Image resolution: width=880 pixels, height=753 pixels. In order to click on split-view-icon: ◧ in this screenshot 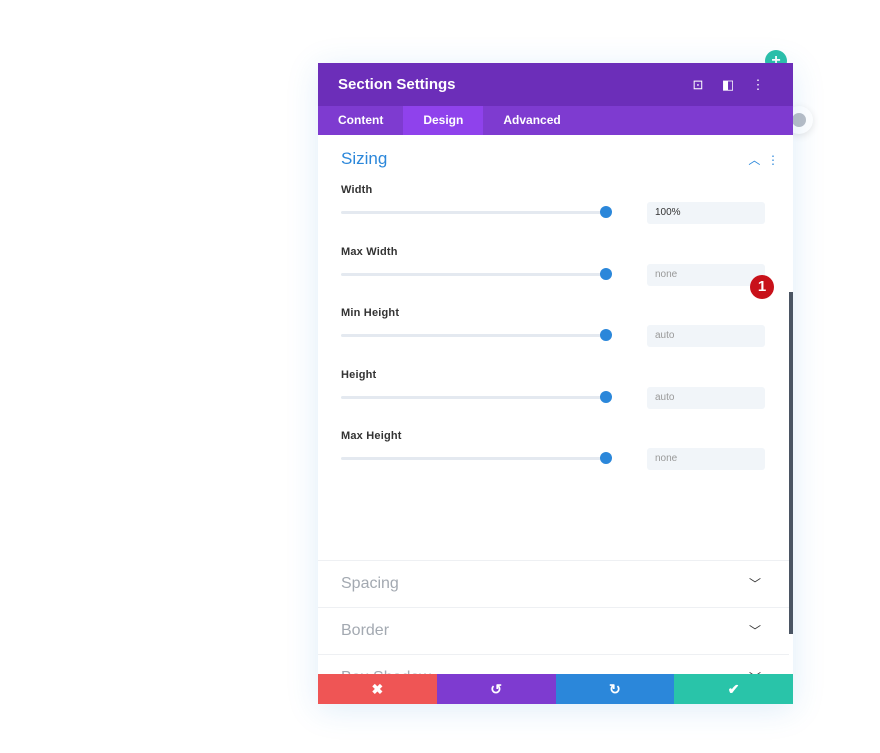, I will do `click(728, 85)`.